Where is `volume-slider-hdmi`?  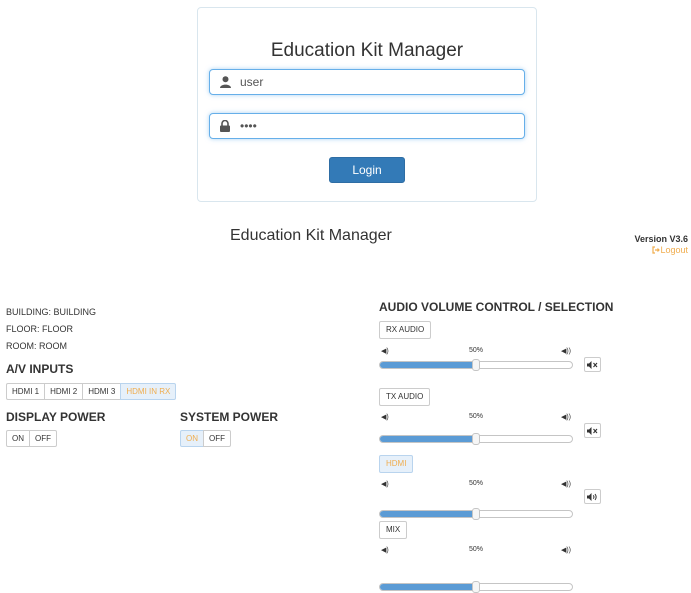 volume-slider-hdmi is located at coordinates (476, 514).